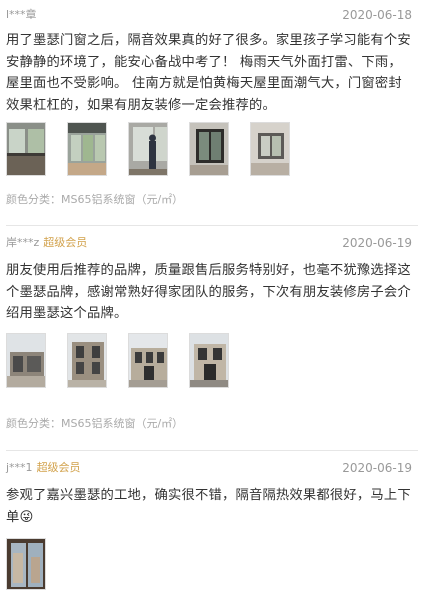 Image resolution: width=424 pixels, height=607 pixels. What do you see at coordinates (212, 243) in the screenshot?
I see `review-header: 岸***z 超级会员 2020-06-19` at bounding box center [212, 243].